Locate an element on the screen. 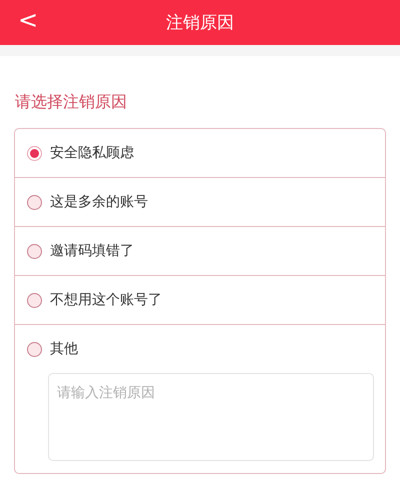  reason-option: 安全隐私顾虑 is located at coordinates (200, 153).